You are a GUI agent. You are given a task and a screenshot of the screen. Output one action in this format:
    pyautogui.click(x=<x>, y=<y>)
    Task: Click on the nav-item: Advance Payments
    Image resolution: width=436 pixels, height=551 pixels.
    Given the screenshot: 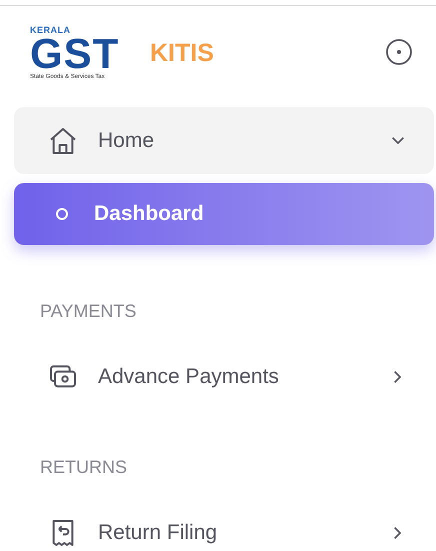 What is the action you would take?
    pyautogui.click(x=224, y=377)
    